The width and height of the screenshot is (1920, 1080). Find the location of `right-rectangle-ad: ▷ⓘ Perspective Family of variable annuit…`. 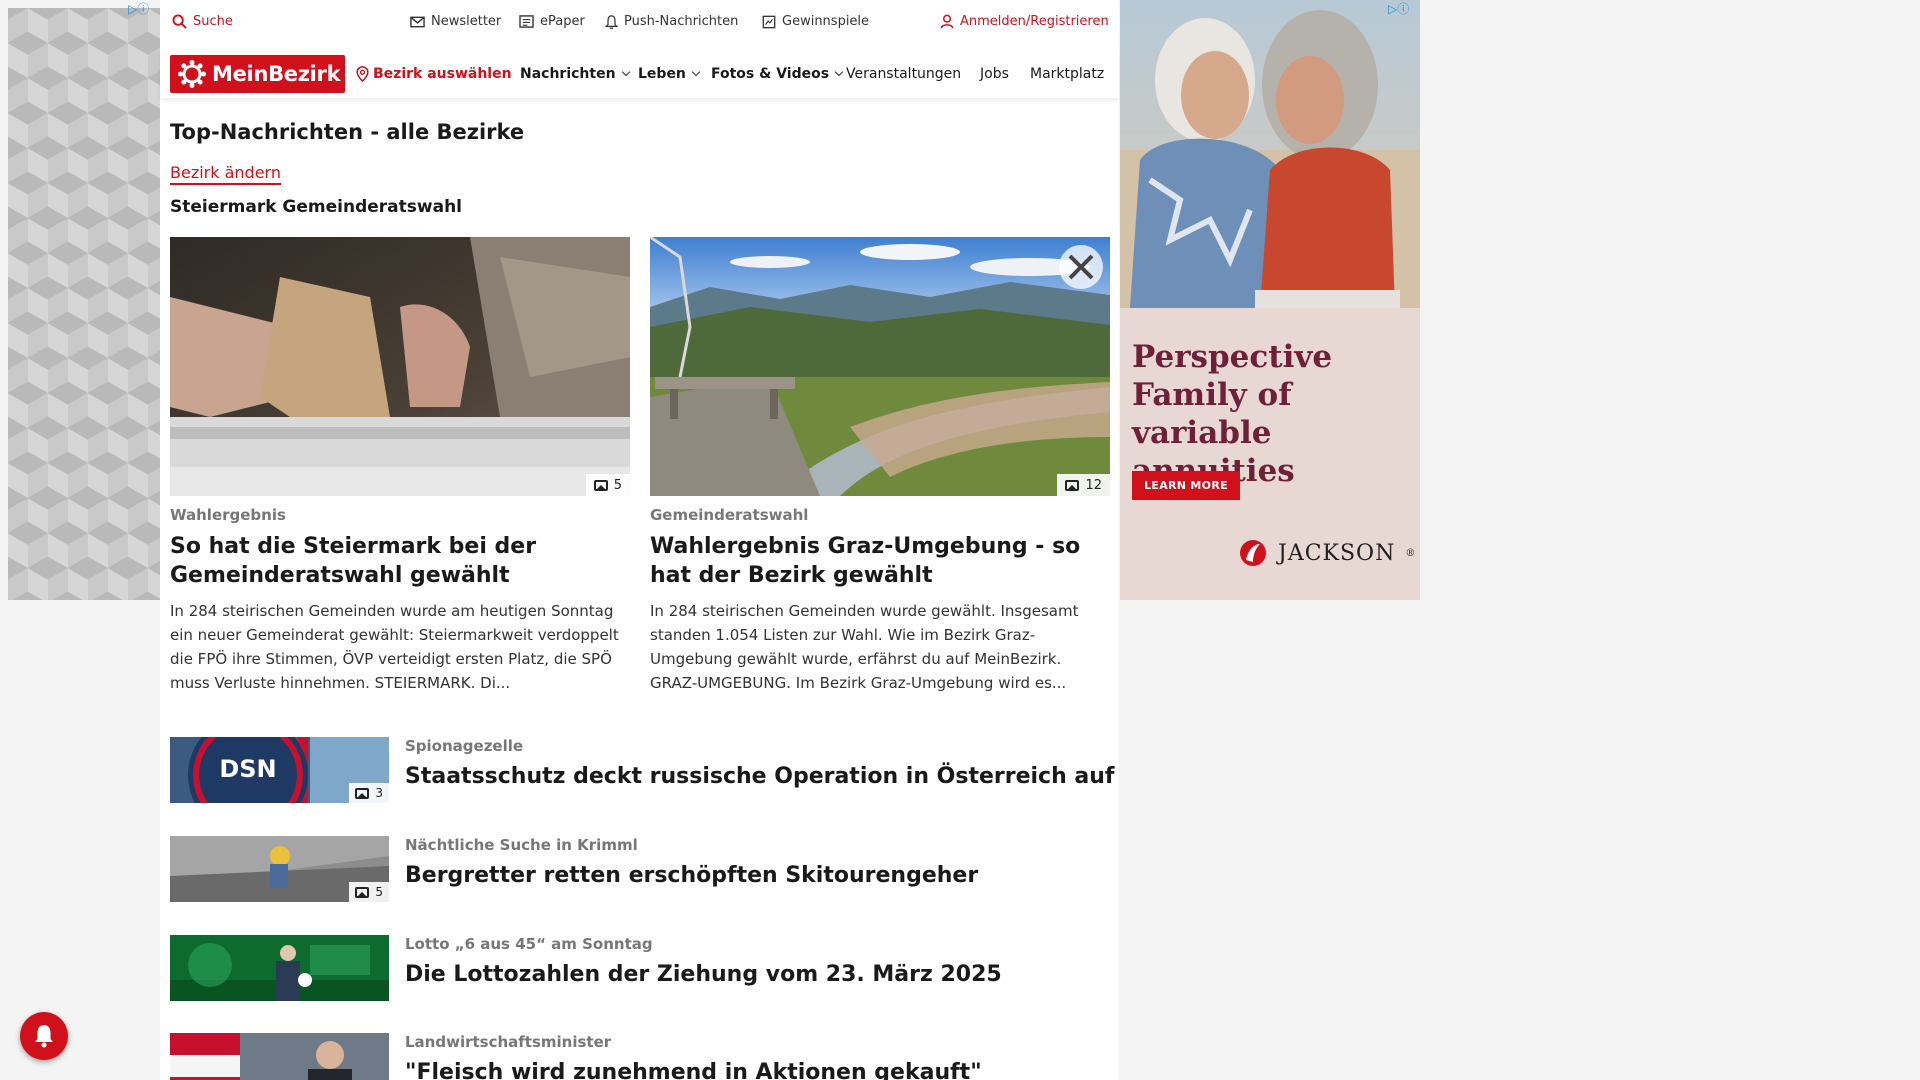

right-rectangle-ad: ▷ⓘ Perspective Family of variable annuit… is located at coordinates (1270, 300).